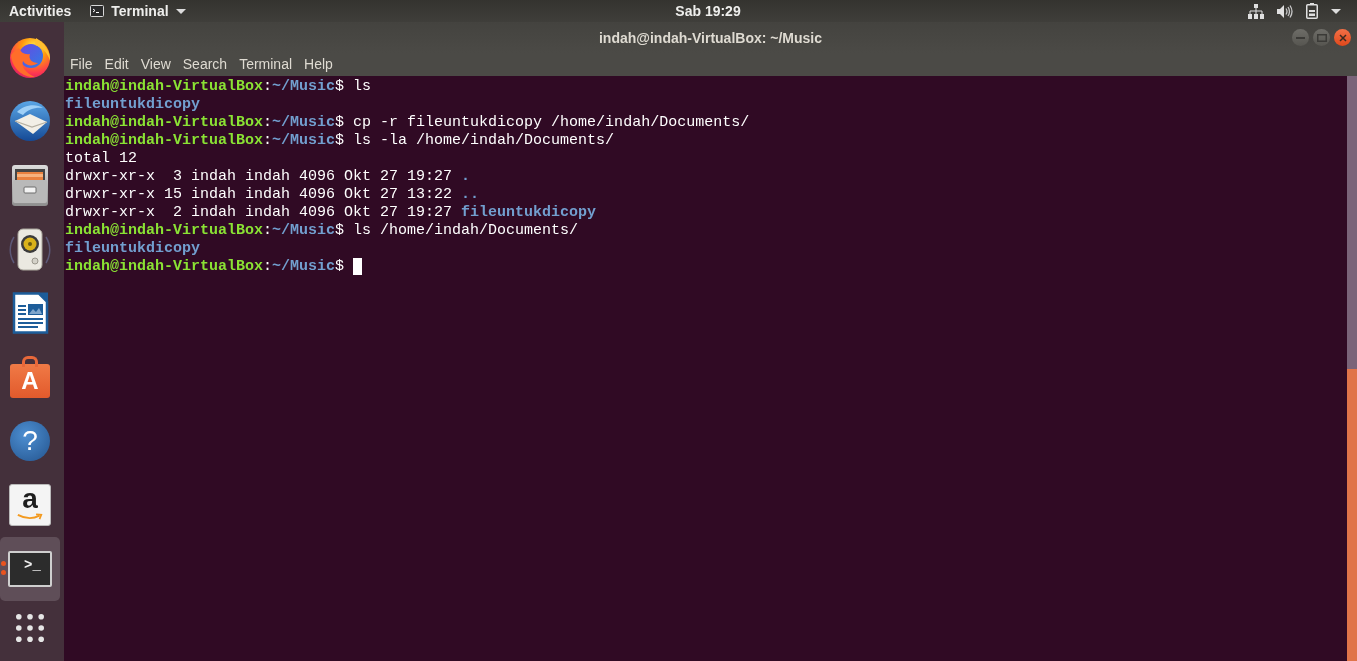  What do you see at coordinates (30, 517) in the screenshot?
I see `smile-arrow-icon` at bounding box center [30, 517].